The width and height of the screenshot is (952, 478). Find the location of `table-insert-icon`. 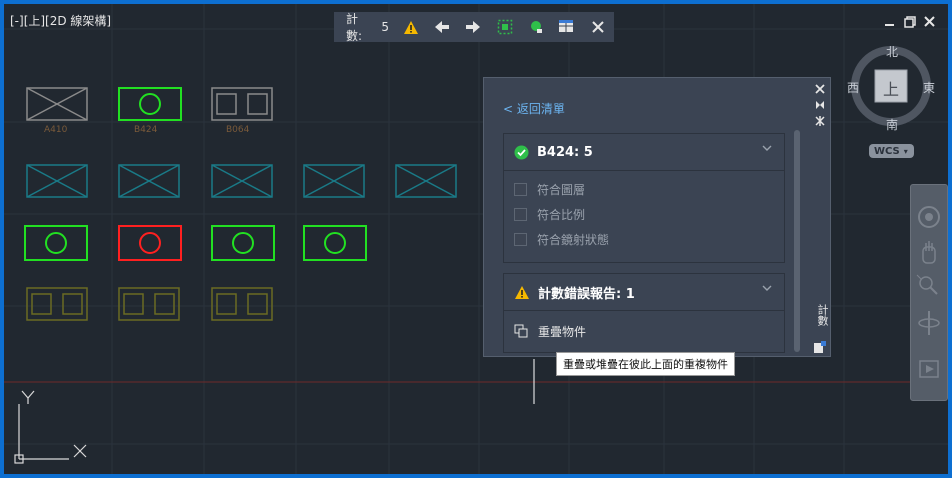

table-insert-icon is located at coordinates (566, 27).